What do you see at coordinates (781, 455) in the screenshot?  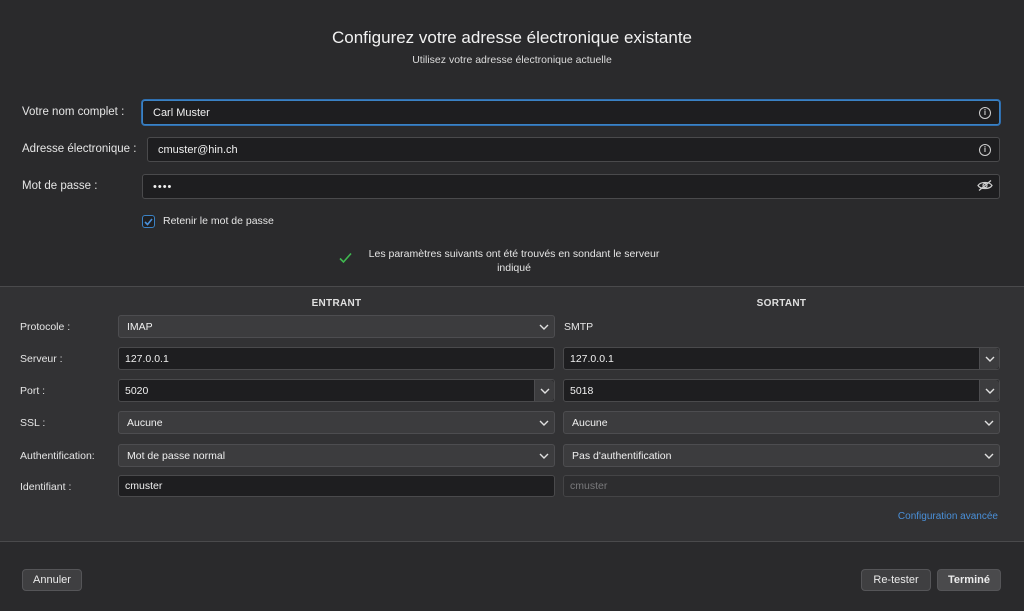 I see `outgoing-auth-select: Pas d'authentification` at bounding box center [781, 455].